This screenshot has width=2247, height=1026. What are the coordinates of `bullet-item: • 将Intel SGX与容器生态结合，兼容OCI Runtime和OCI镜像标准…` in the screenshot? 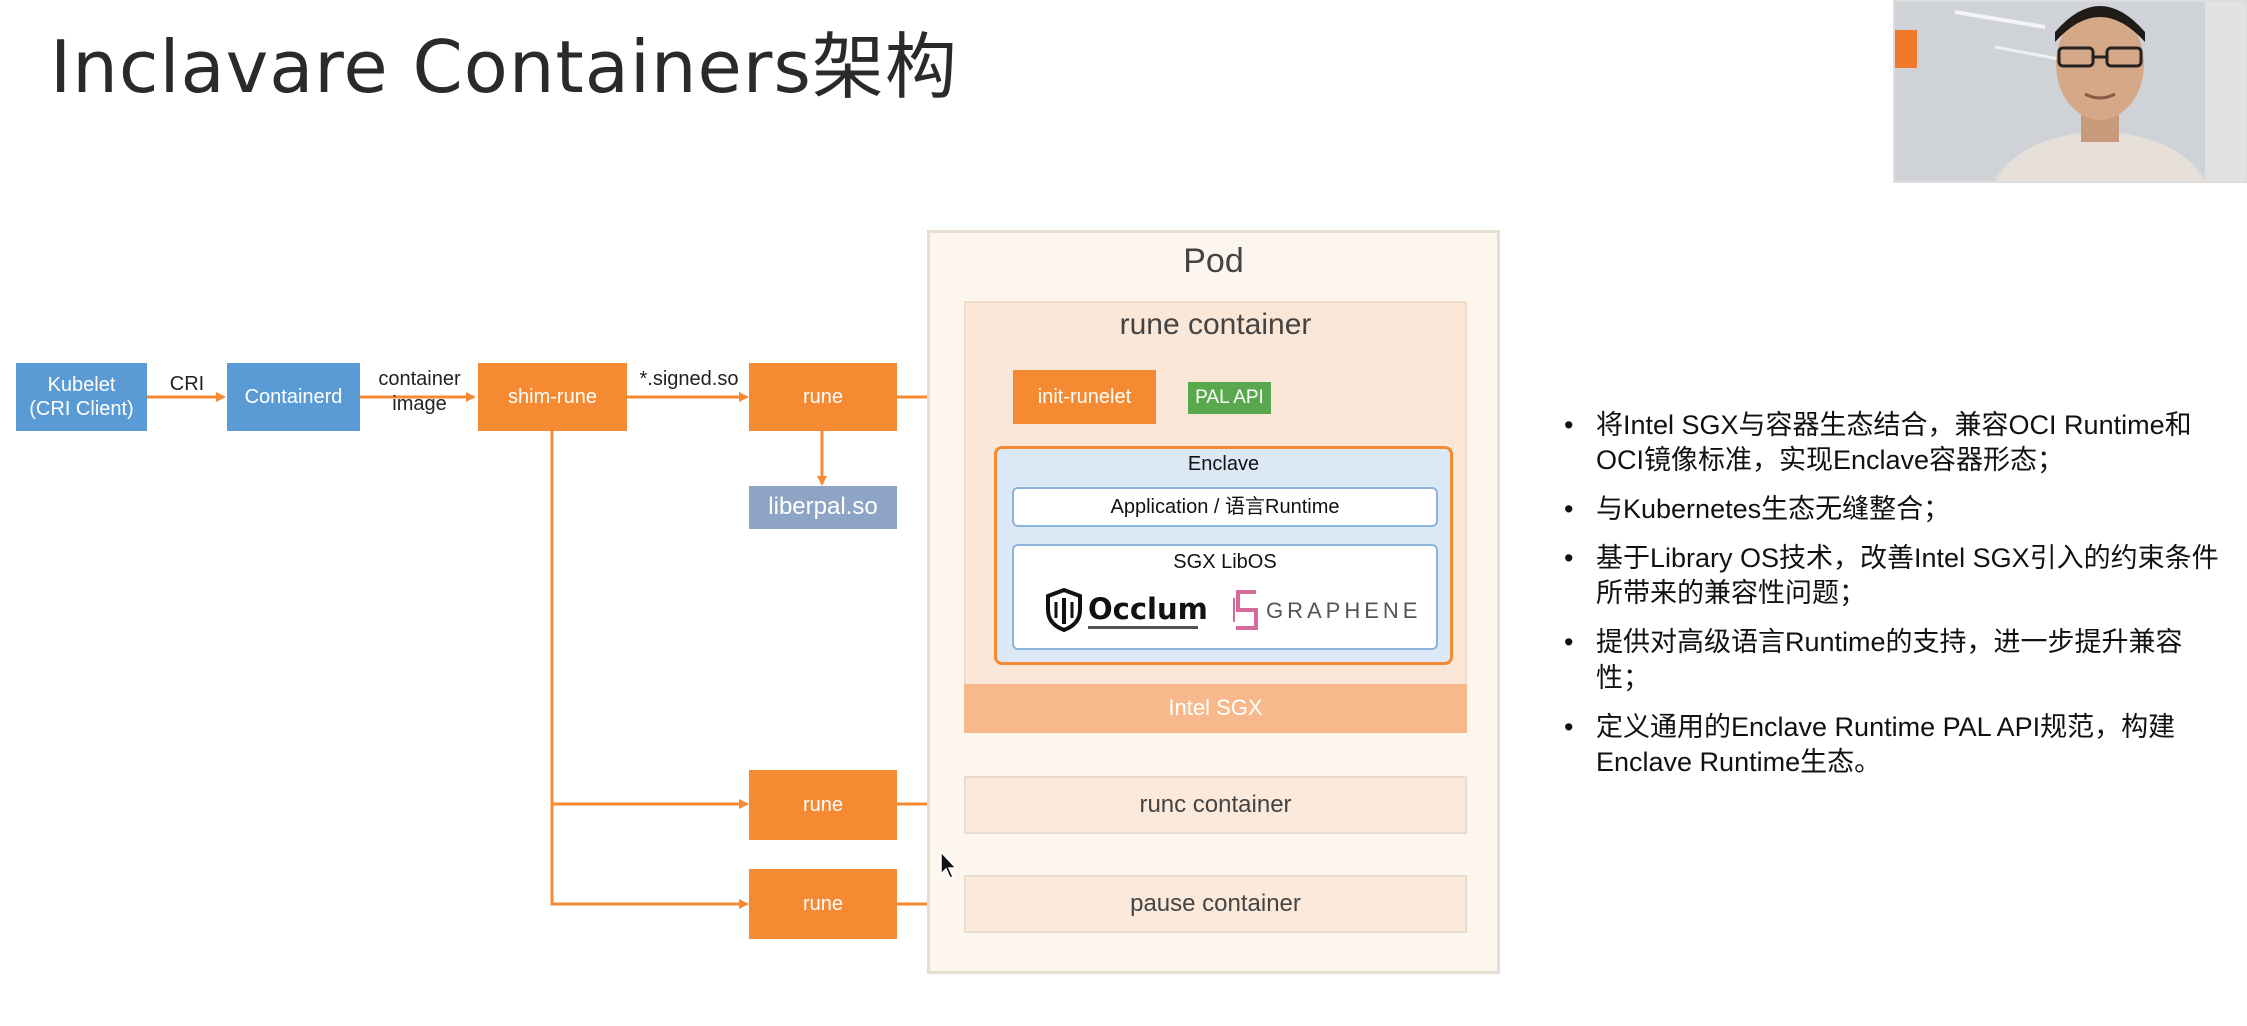 It's located at (1890, 443).